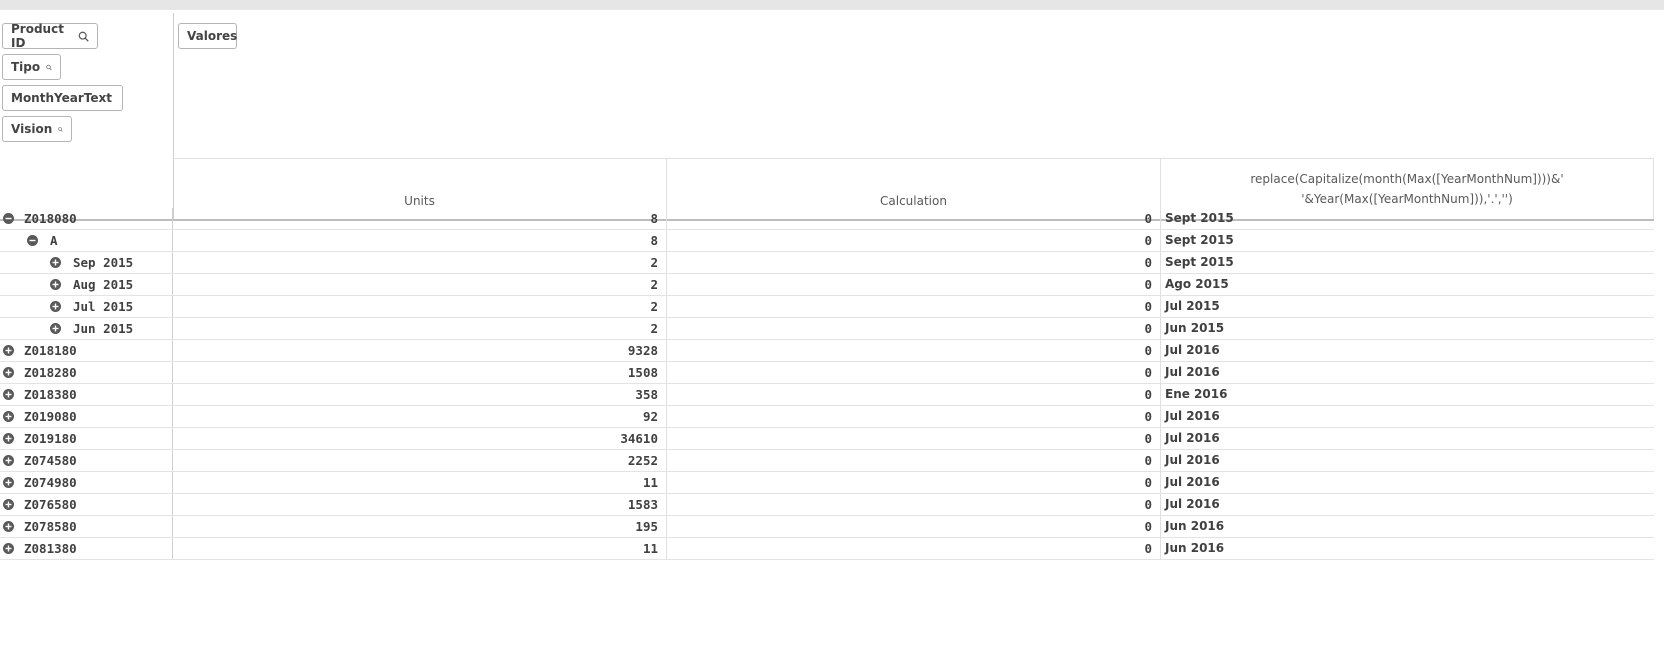  What do you see at coordinates (37, 129) in the screenshot?
I see `chip-vision: Vision` at bounding box center [37, 129].